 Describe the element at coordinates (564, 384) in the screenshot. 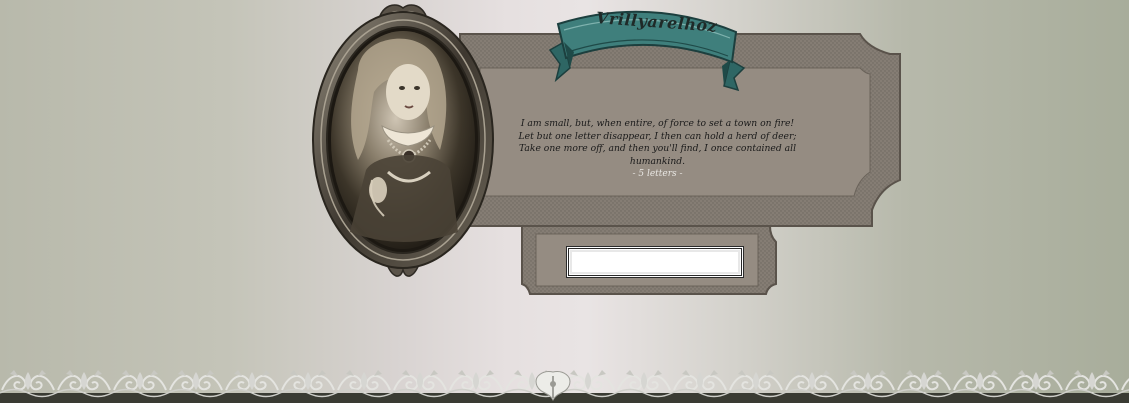

I see `floral-border-icon` at that location.